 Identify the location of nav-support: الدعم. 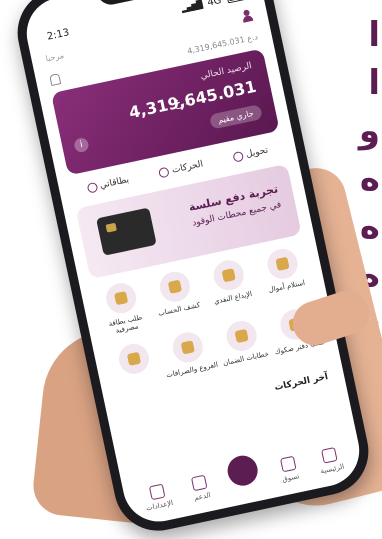
(200, 488).